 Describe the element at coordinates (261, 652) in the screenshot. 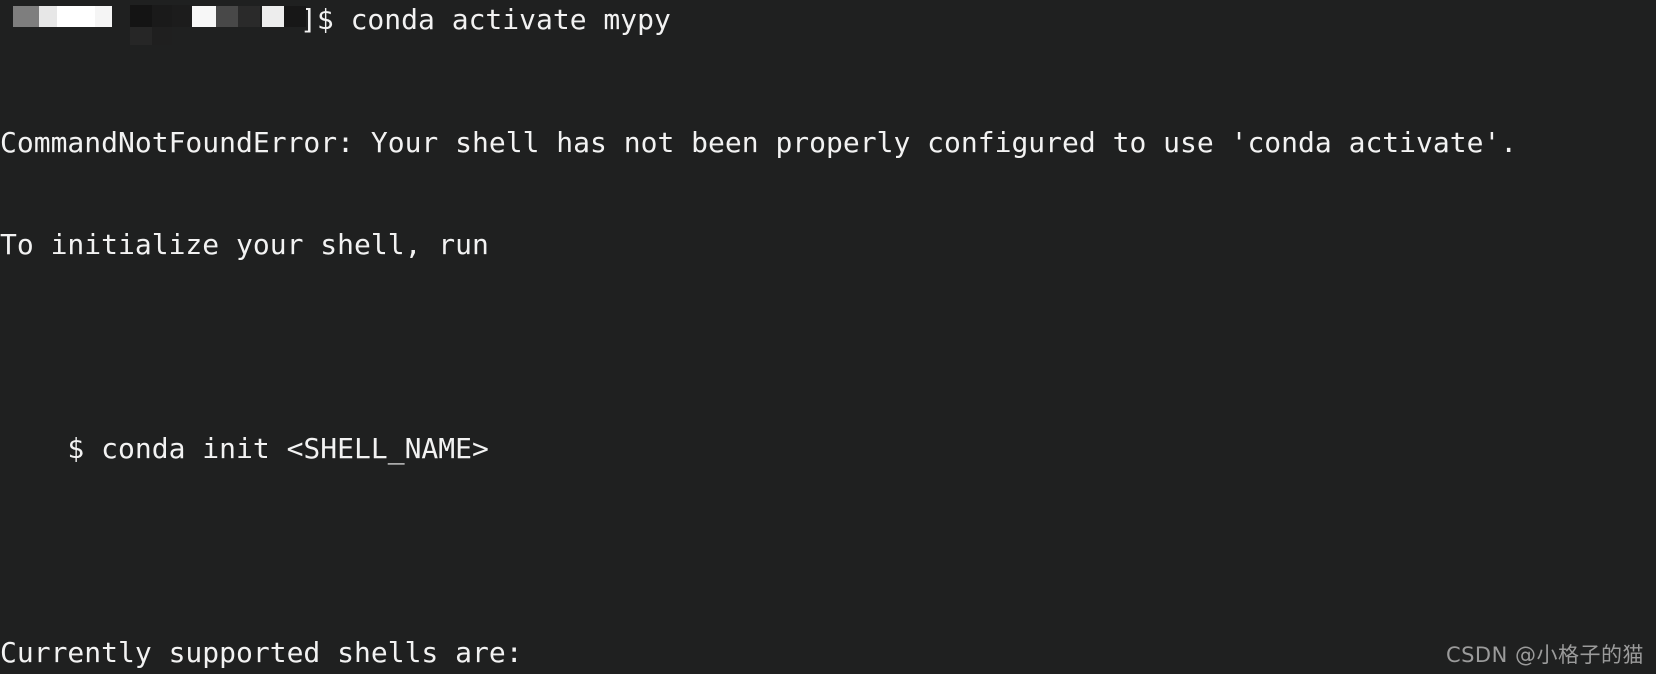

I see `output-line-shells-header: Currently supported shells are:` at that location.